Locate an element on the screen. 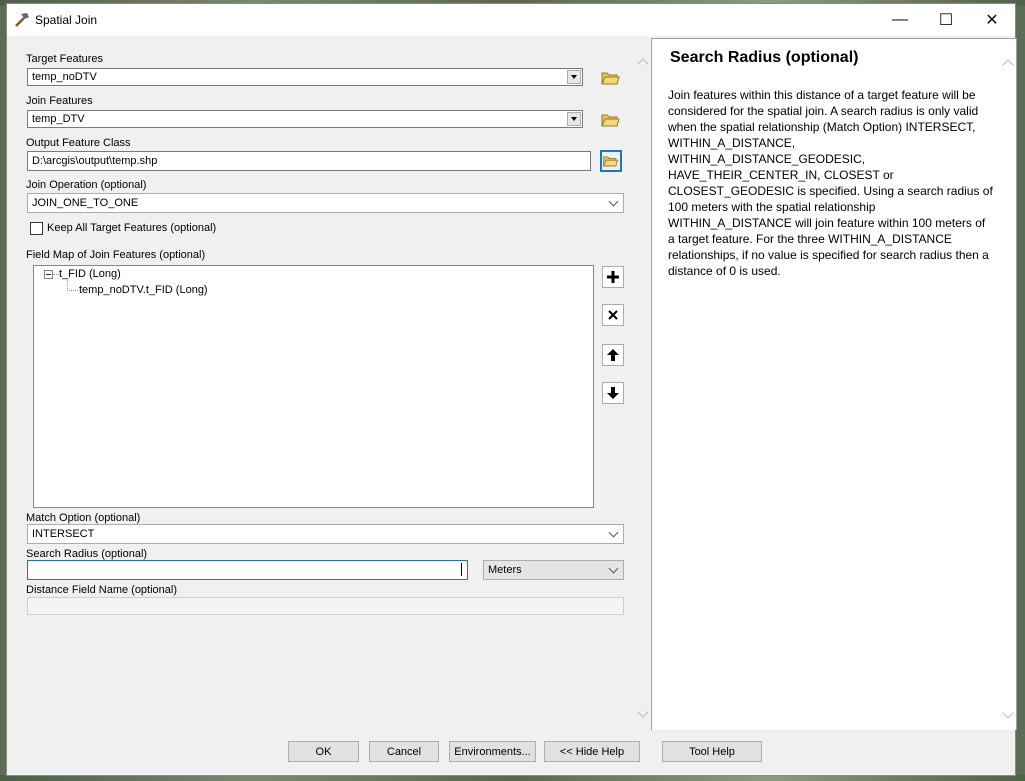 Image resolution: width=1025 pixels, height=781 pixels. search-radius-unit-value: Meters is located at coordinates (505, 570).